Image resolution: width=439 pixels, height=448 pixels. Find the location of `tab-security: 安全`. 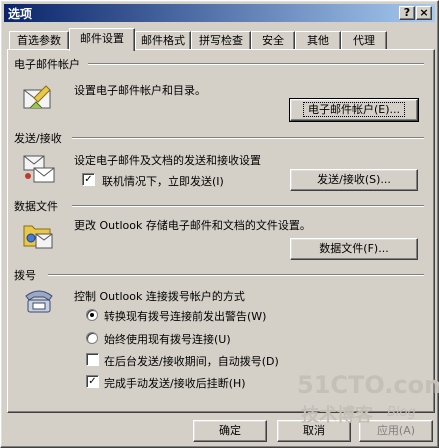

tab-security: 安全 is located at coordinates (273, 40).